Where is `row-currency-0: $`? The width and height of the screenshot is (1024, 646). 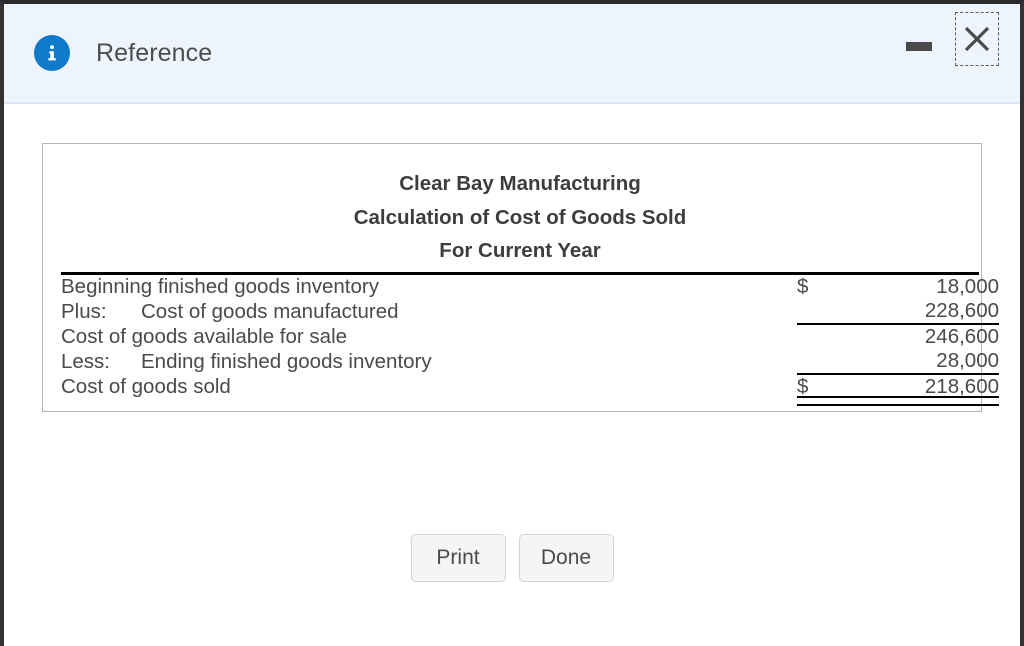 row-currency-0: $ is located at coordinates (803, 286).